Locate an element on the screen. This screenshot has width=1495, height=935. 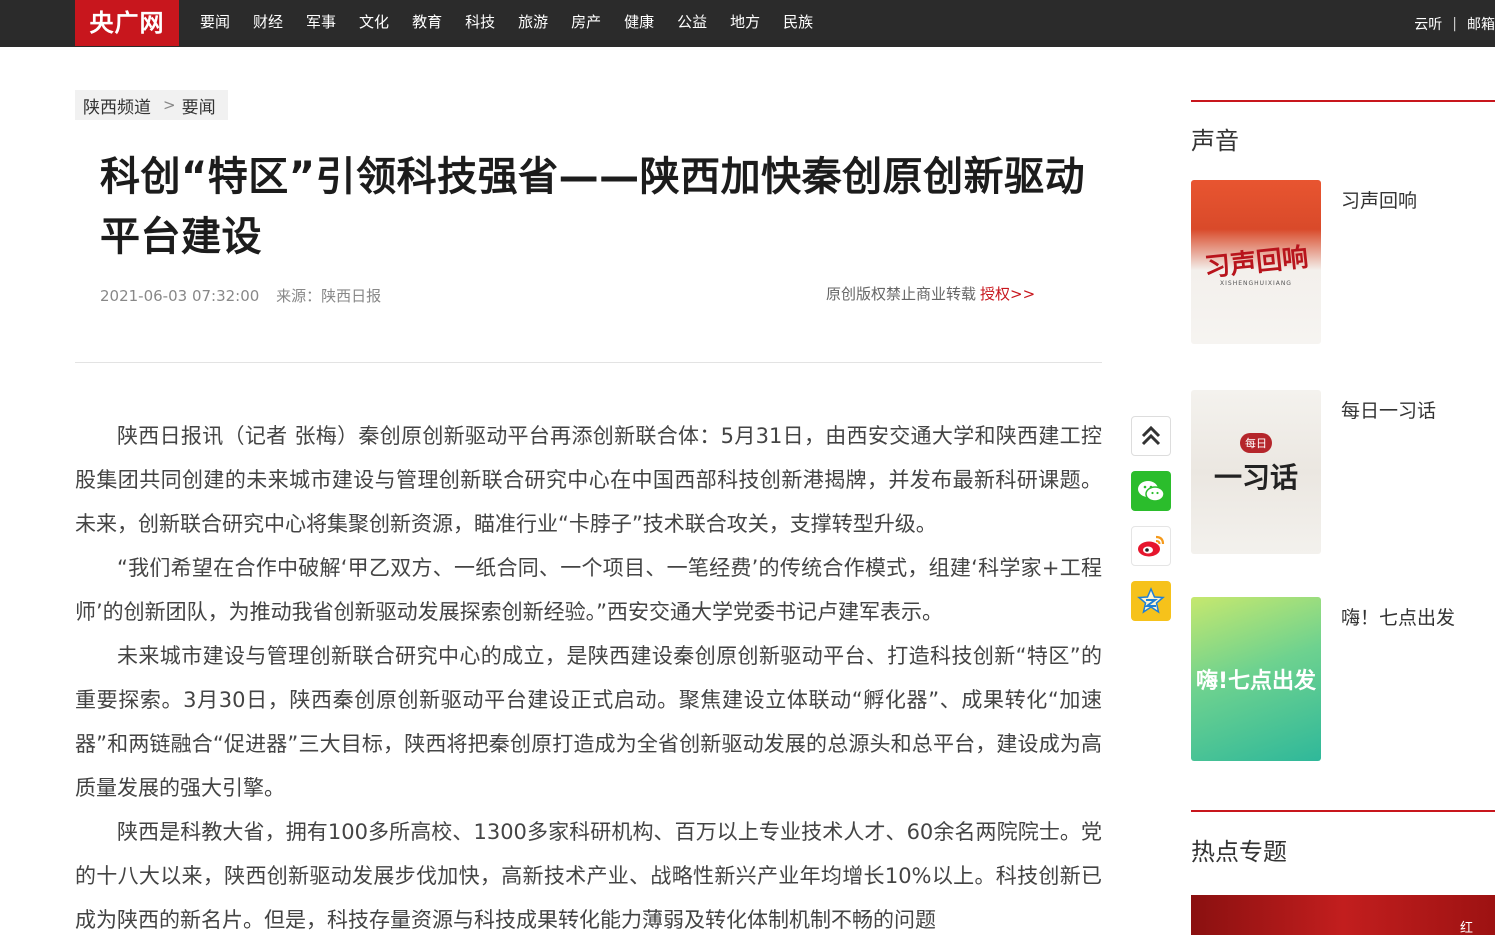
nav-item-news: 要闻 is located at coordinates (215, 23).